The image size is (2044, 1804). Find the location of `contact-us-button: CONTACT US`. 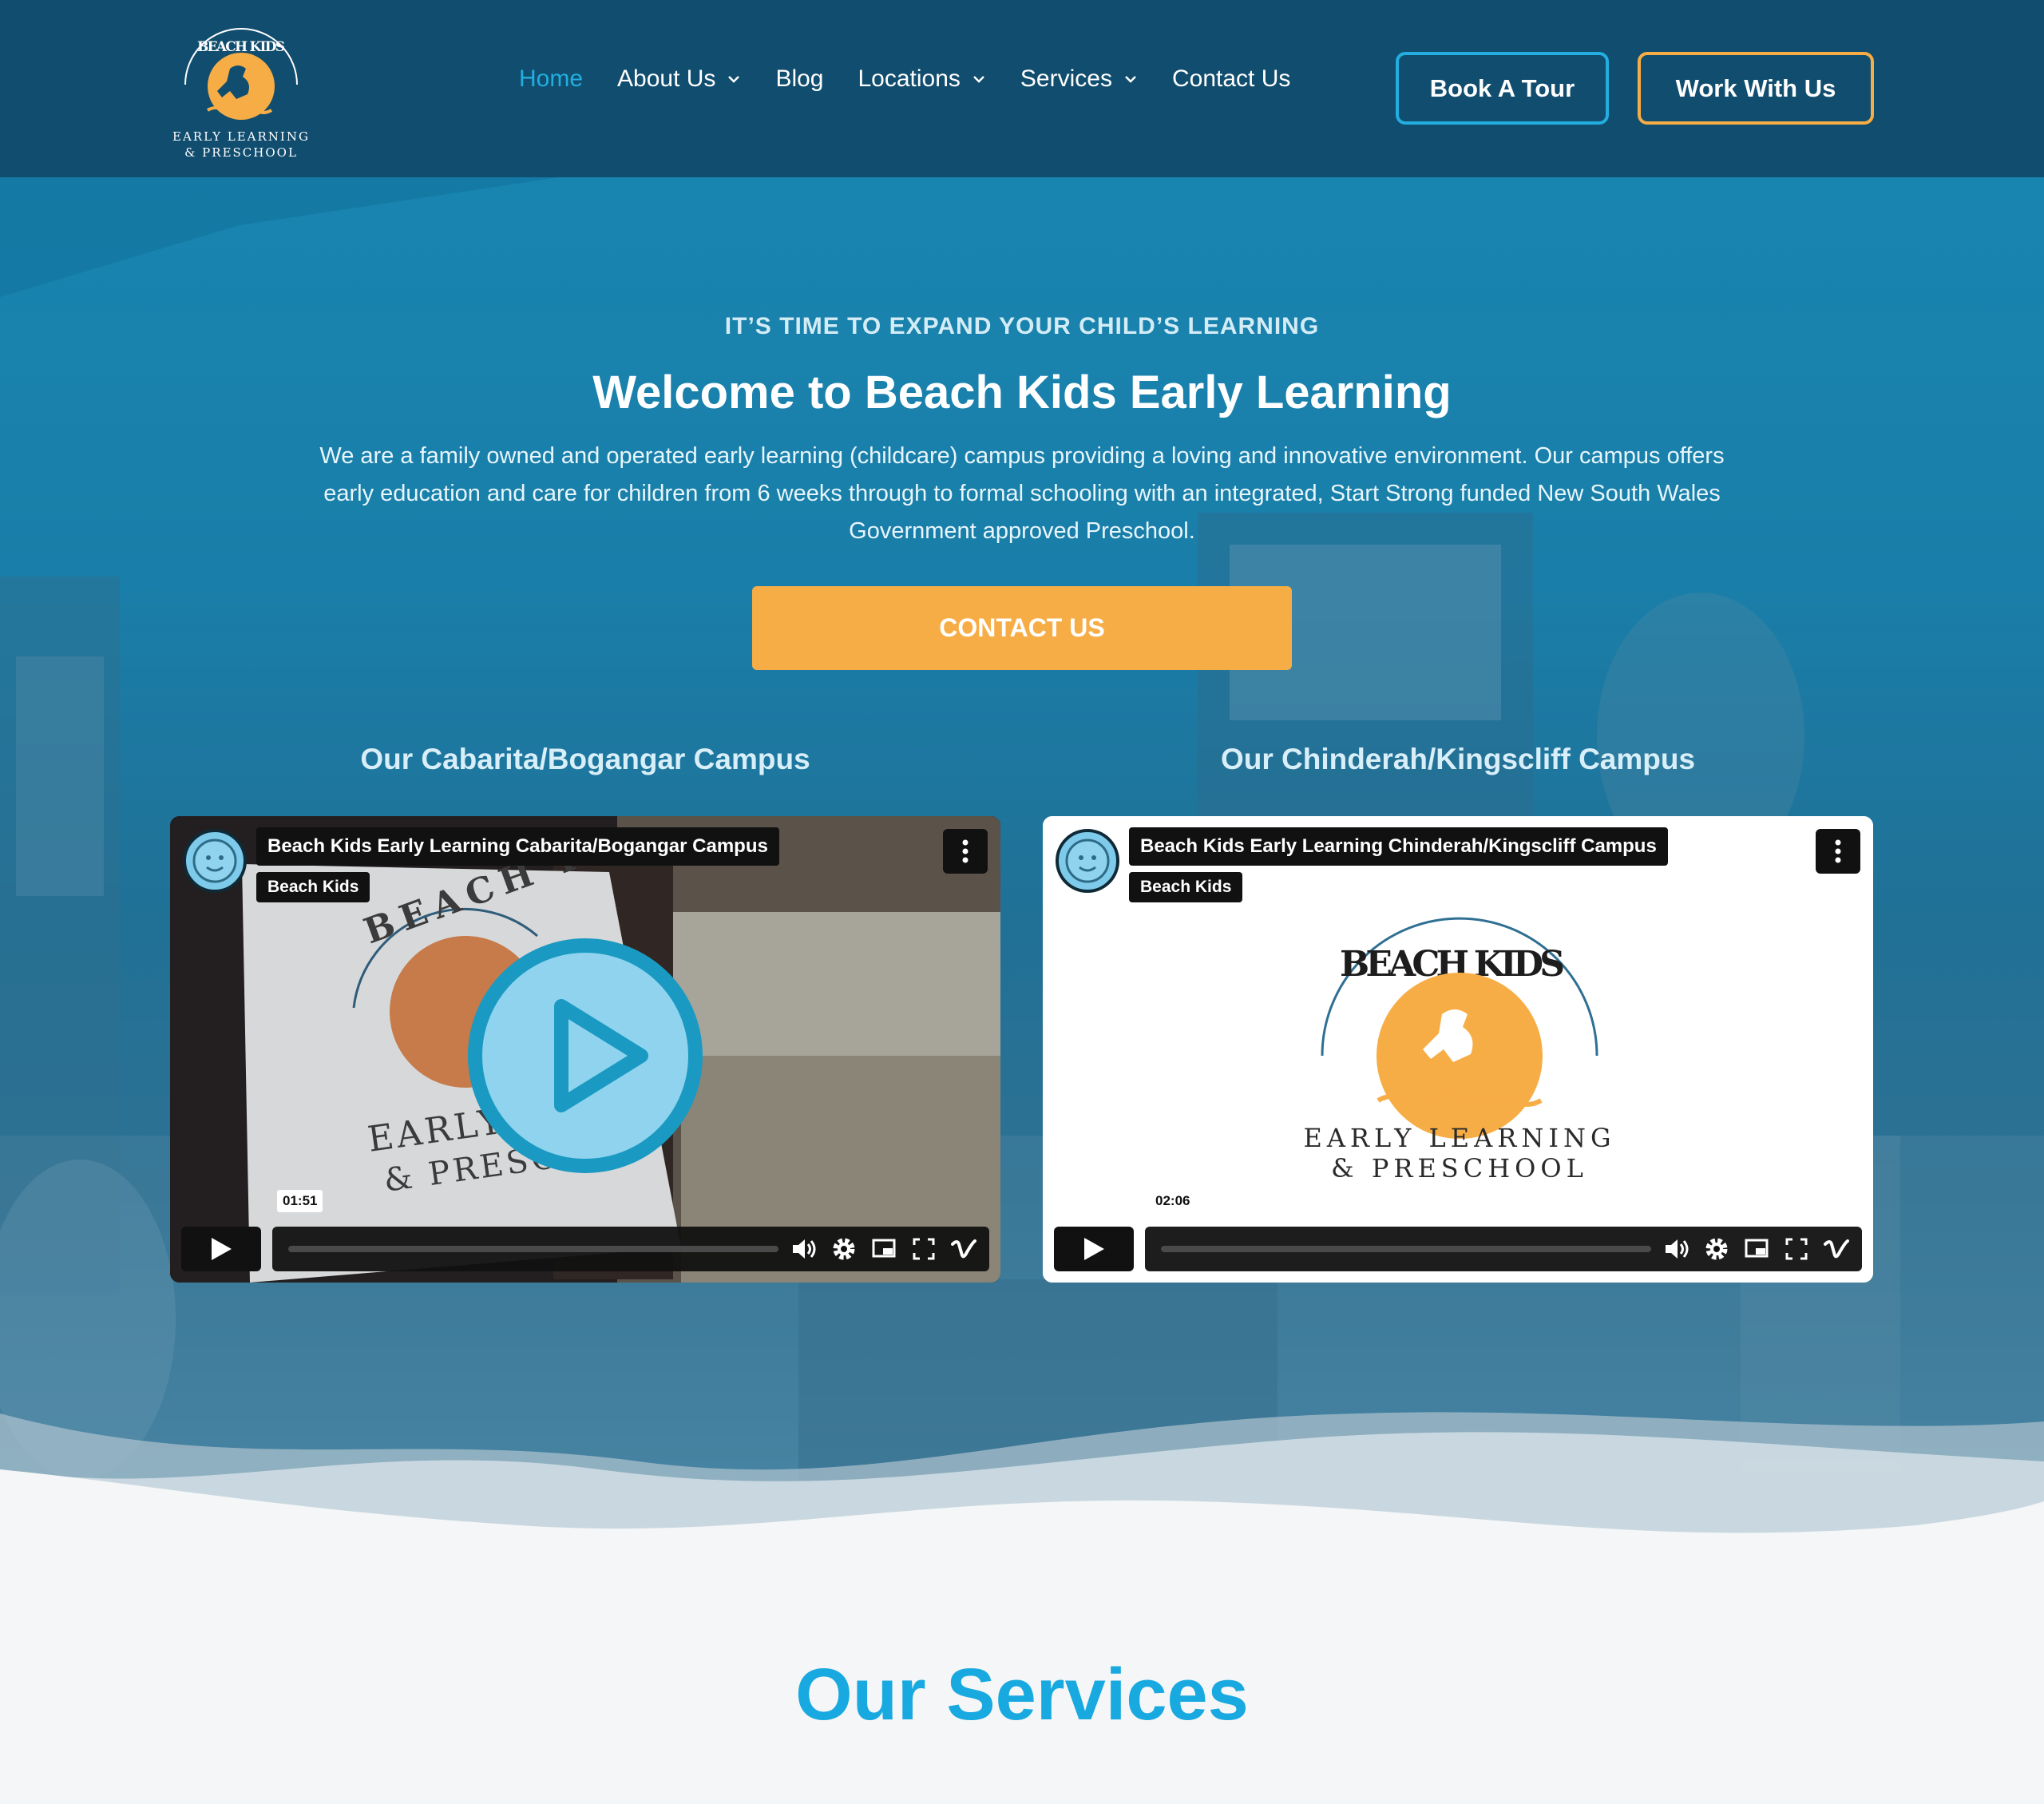

contact-us-button: CONTACT US is located at coordinates (1022, 628).